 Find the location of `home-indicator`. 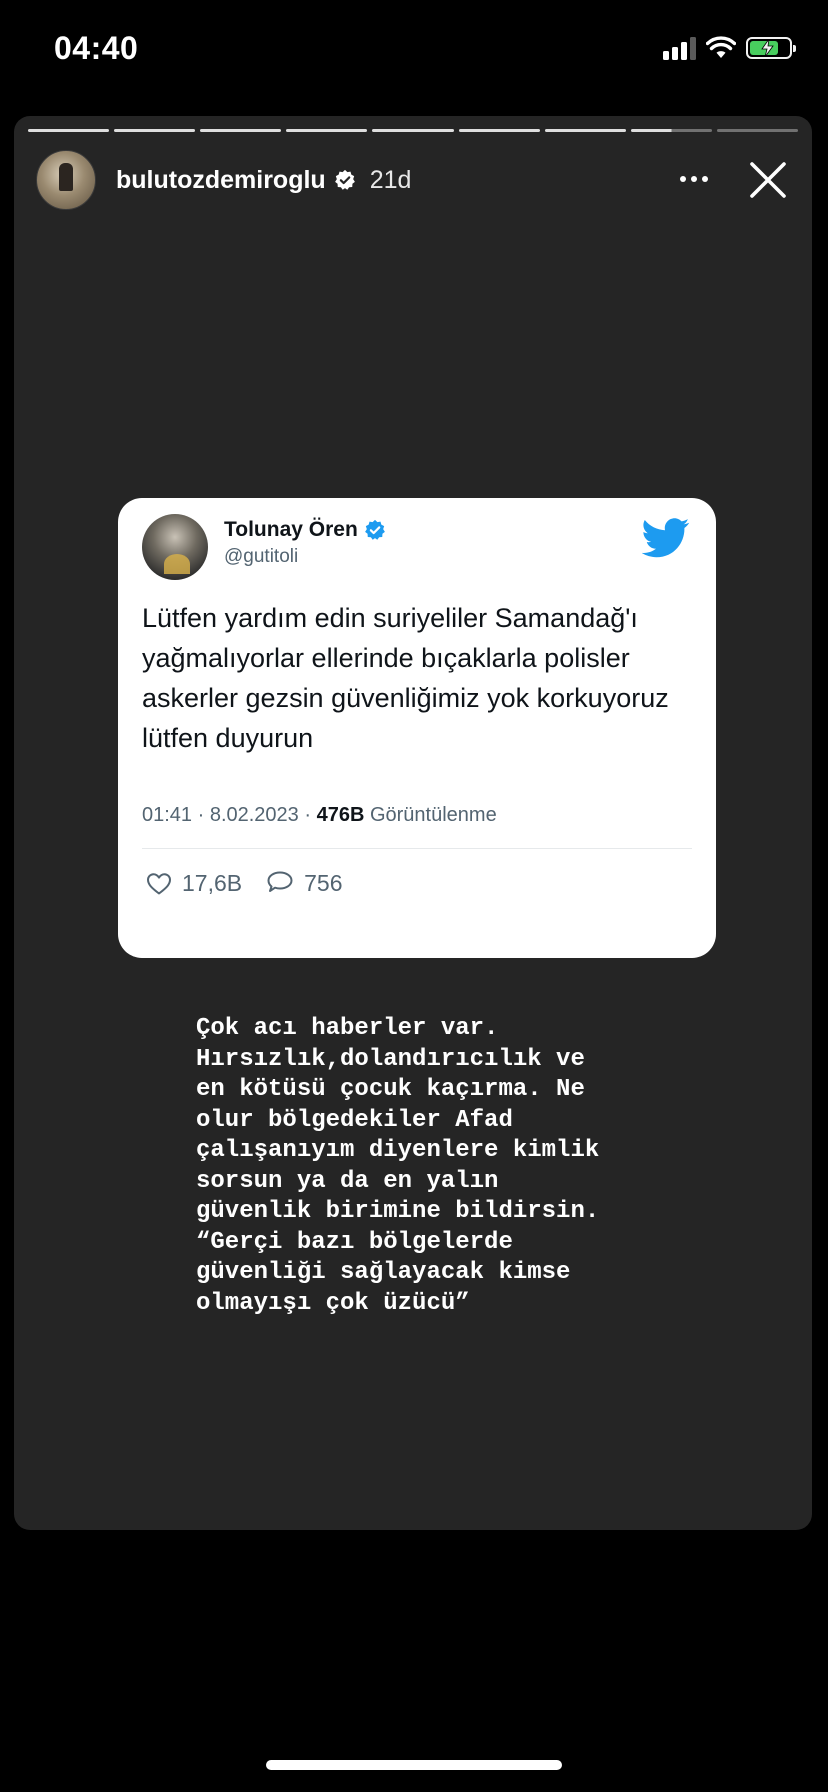

home-indicator is located at coordinates (414, 1765).